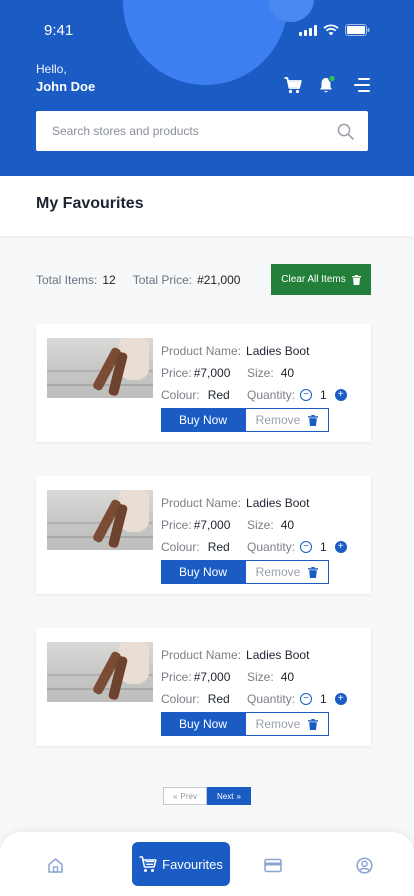 Image resolution: width=414 pixels, height=896 pixels. What do you see at coordinates (194, 131) in the screenshot?
I see `search-input` at bounding box center [194, 131].